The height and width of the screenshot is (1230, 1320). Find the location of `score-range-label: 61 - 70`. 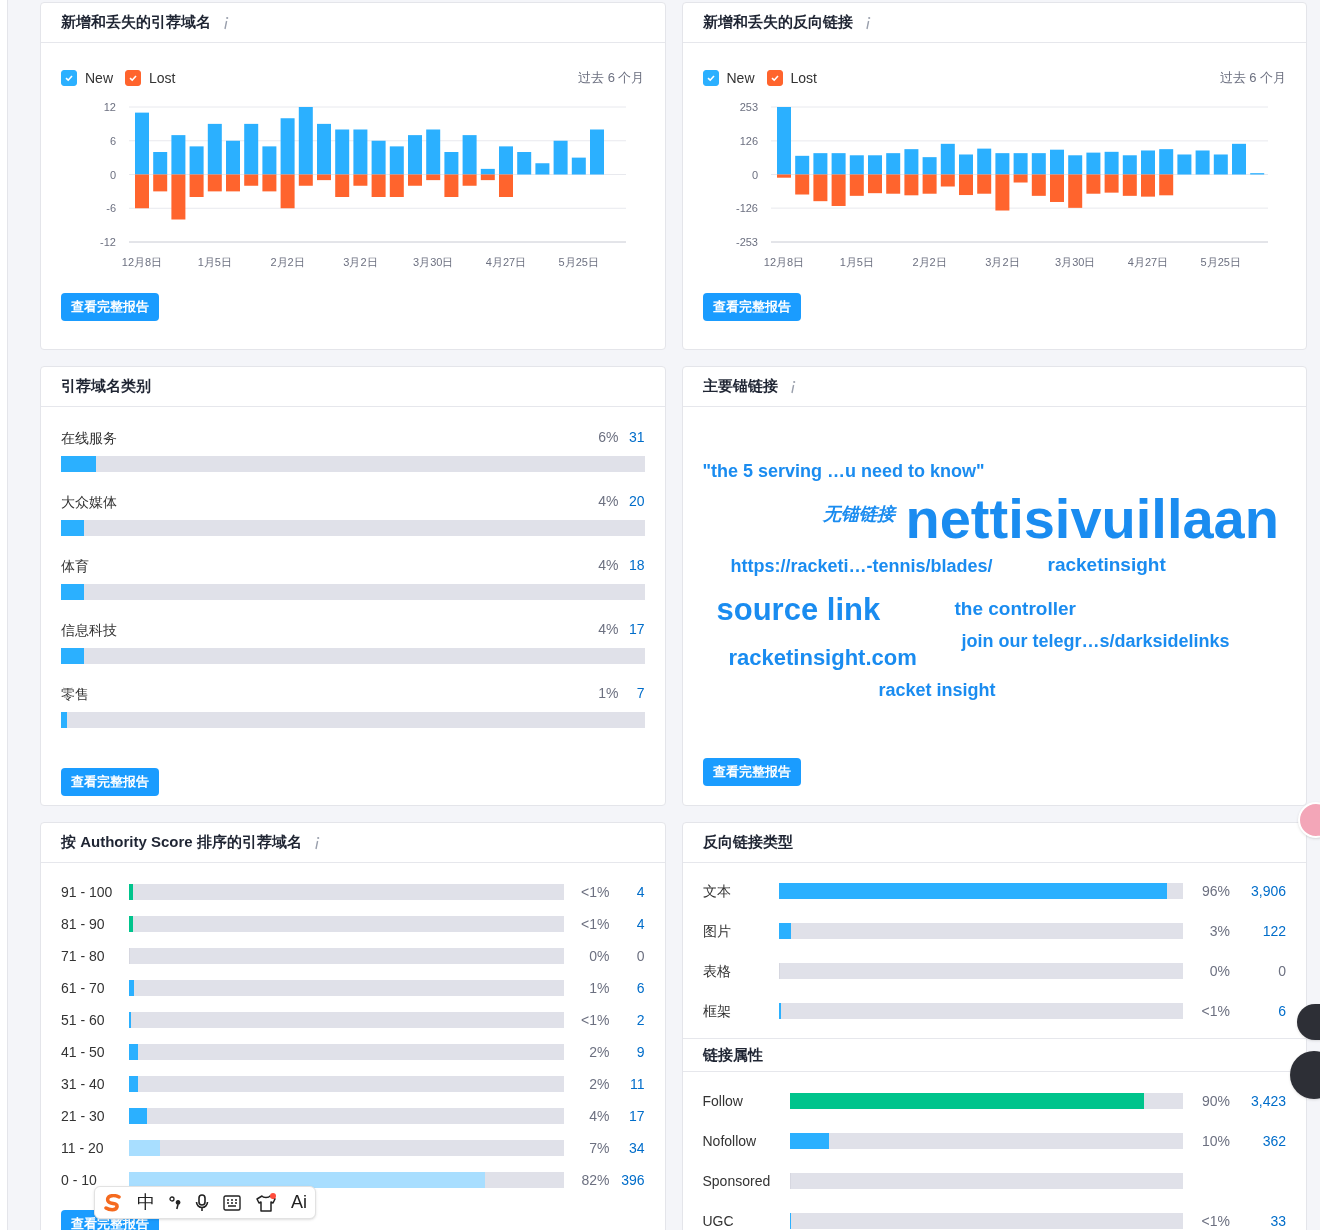

score-range-label: 61 - 70 is located at coordinates (83, 988).